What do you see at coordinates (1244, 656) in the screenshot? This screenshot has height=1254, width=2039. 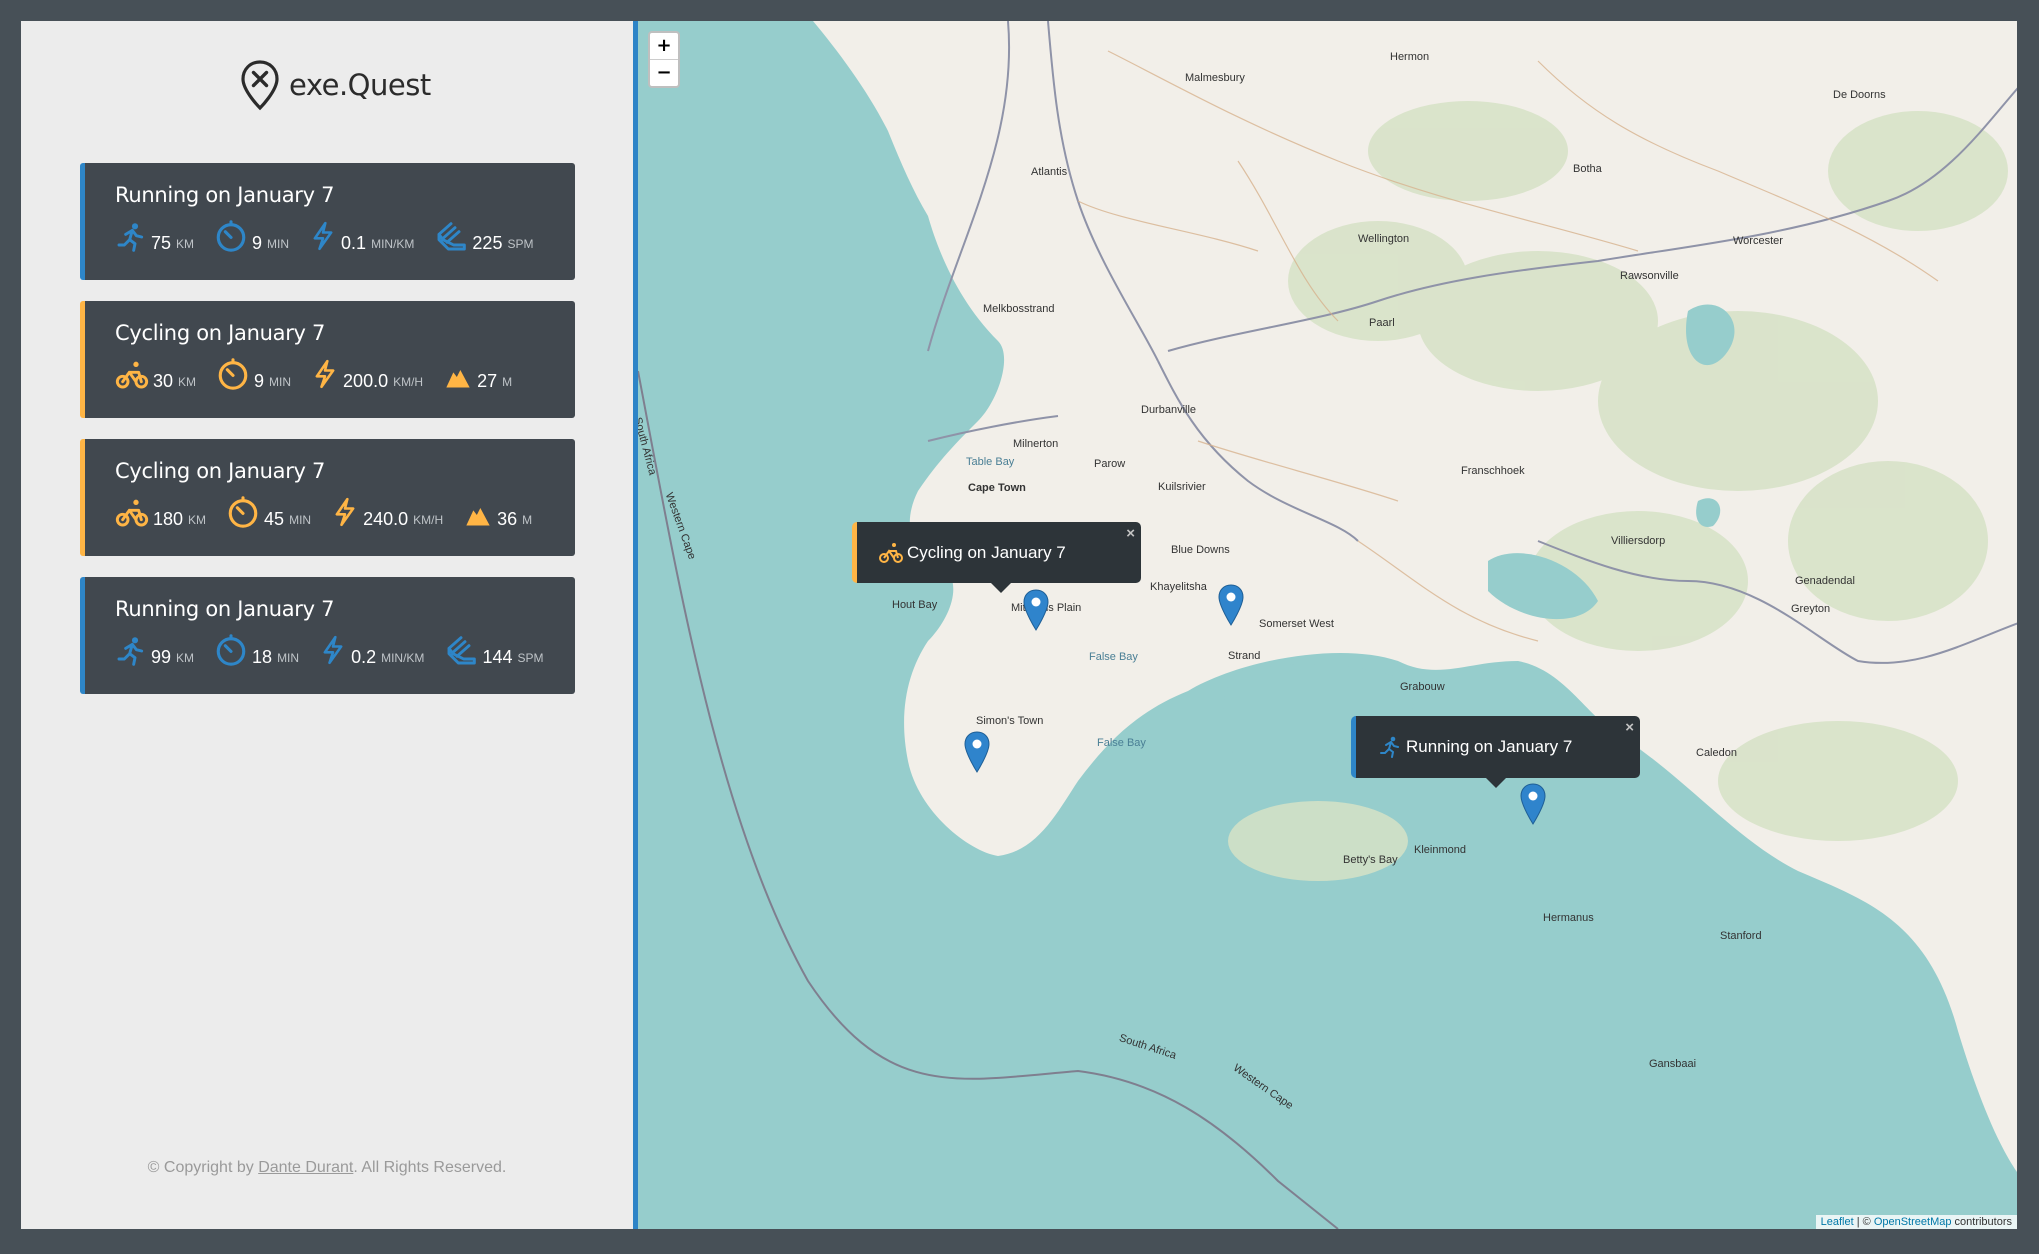 I see `label-strand: Strand` at bounding box center [1244, 656].